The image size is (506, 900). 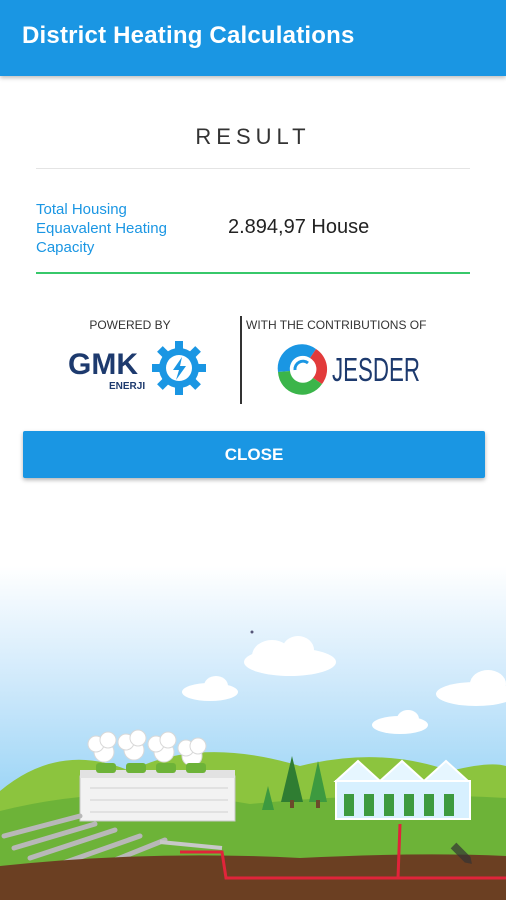 I want to click on divider, so click(x=253, y=168).